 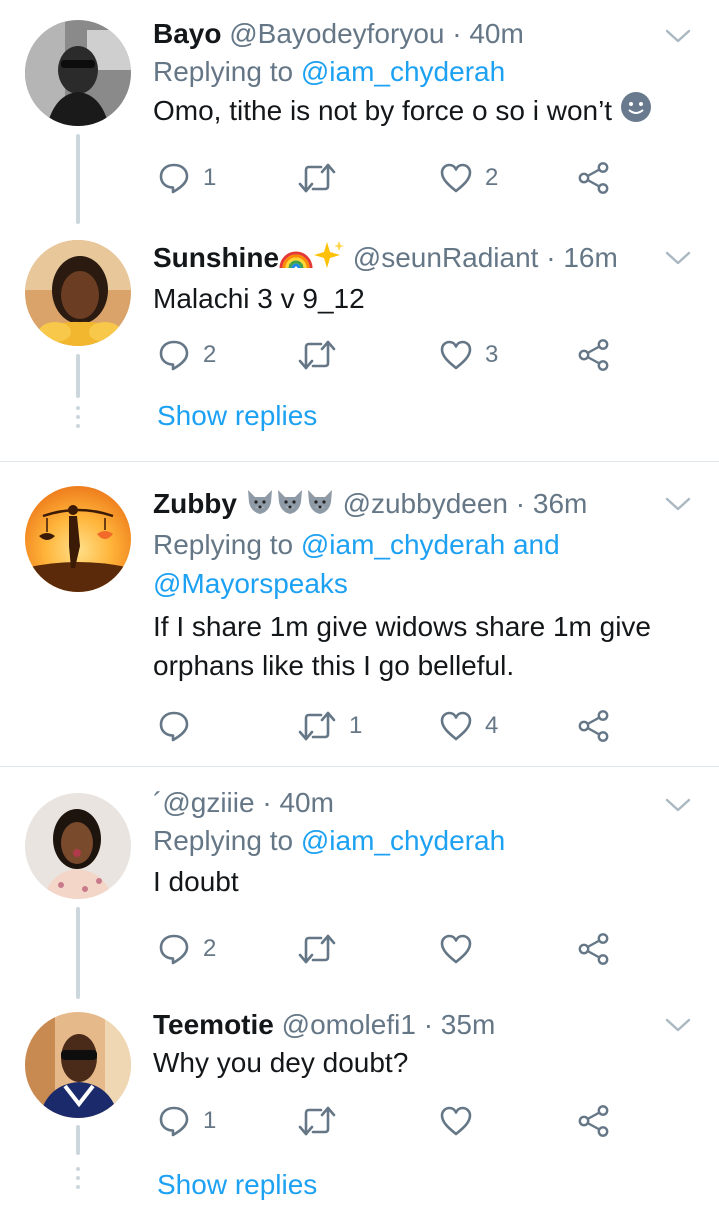 I want to click on retweet-count: 1, so click(x=356, y=725).